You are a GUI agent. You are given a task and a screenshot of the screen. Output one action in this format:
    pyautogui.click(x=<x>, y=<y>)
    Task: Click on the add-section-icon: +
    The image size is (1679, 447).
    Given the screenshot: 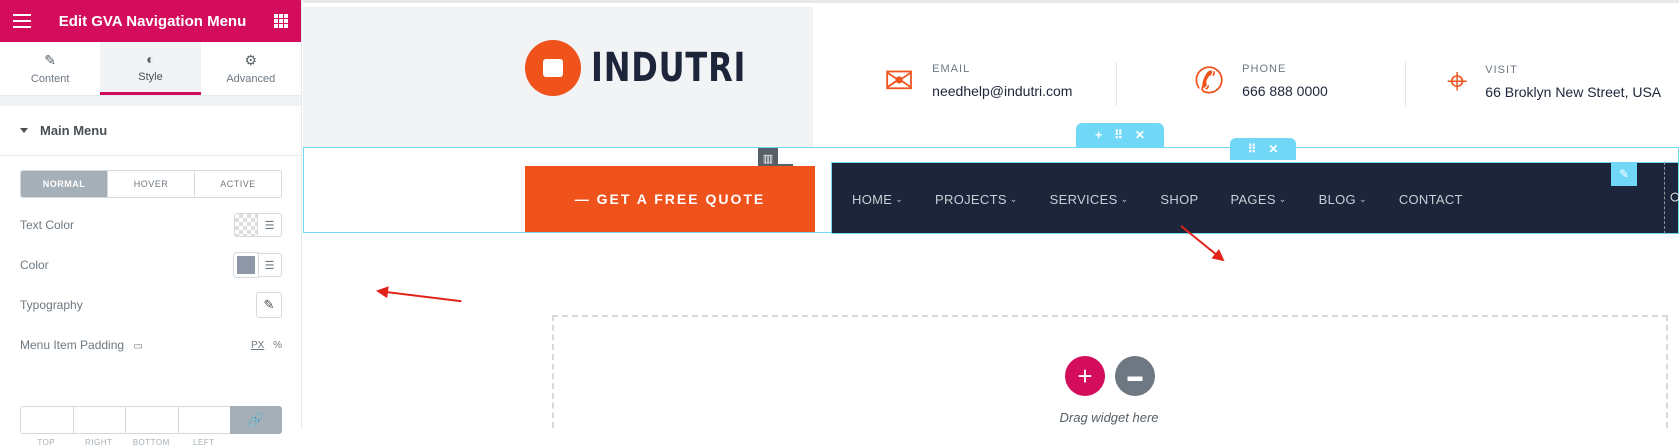 What is the action you would take?
    pyautogui.click(x=1098, y=135)
    